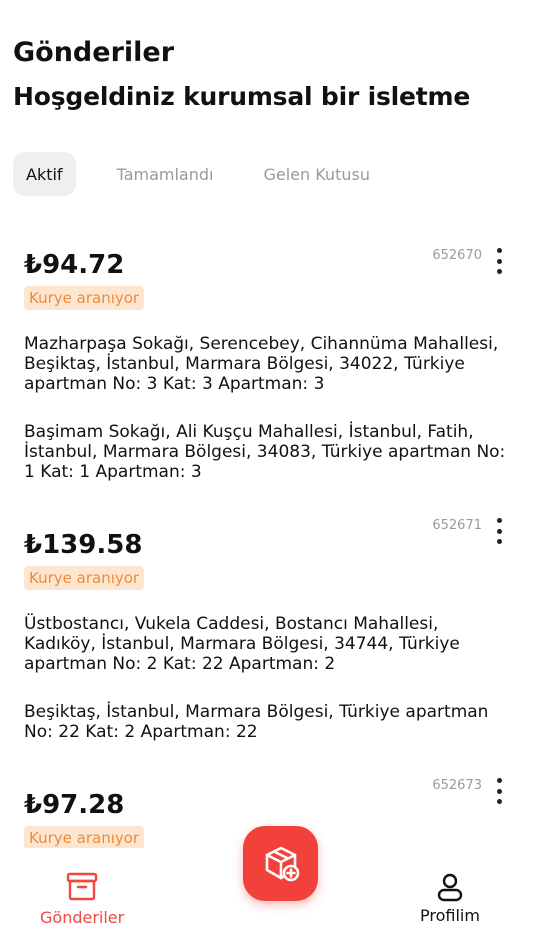 The width and height of the screenshot is (534, 950). What do you see at coordinates (82, 886) in the screenshot?
I see `package-icon` at bounding box center [82, 886].